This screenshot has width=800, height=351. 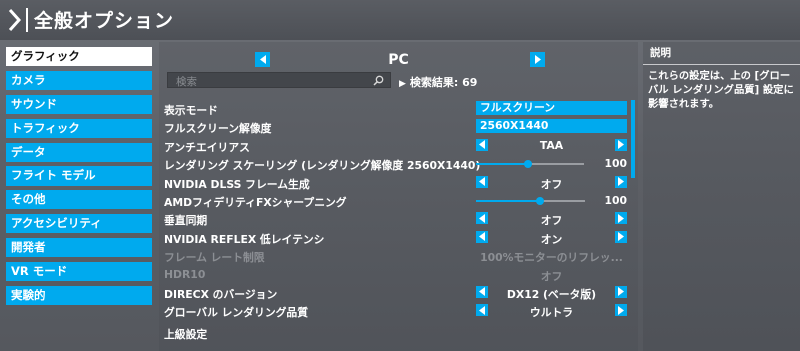 What do you see at coordinates (551, 126) in the screenshot?
I see `resolution-field: 2560X1440` at bounding box center [551, 126].